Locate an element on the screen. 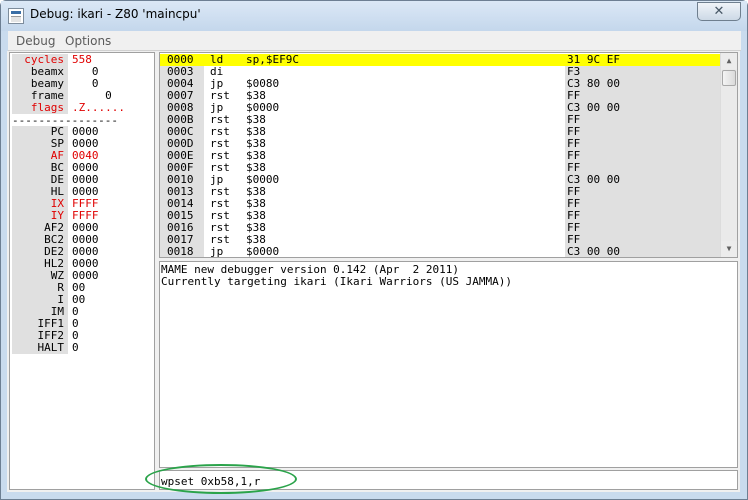 The height and width of the screenshot is (500, 748). menu-options: Options is located at coordinates (88, 41).